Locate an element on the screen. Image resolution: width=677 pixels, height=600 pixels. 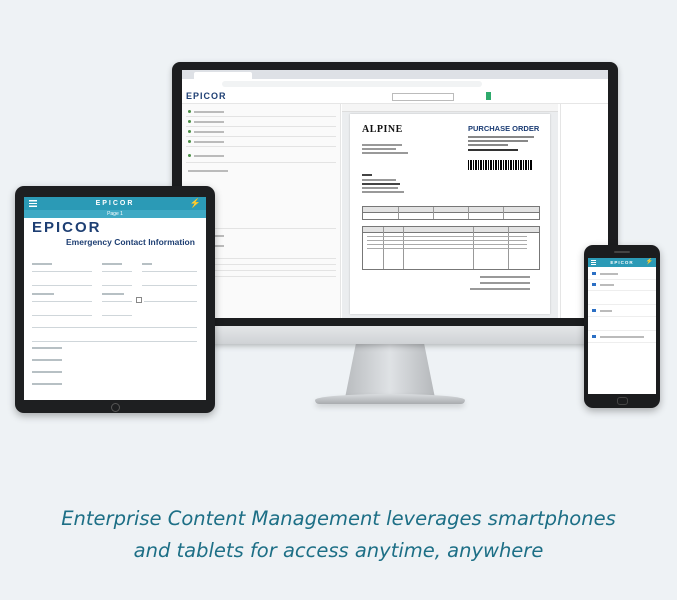
smartphone-device: EPICOR ⚡ is located at coordinates (622, 326).